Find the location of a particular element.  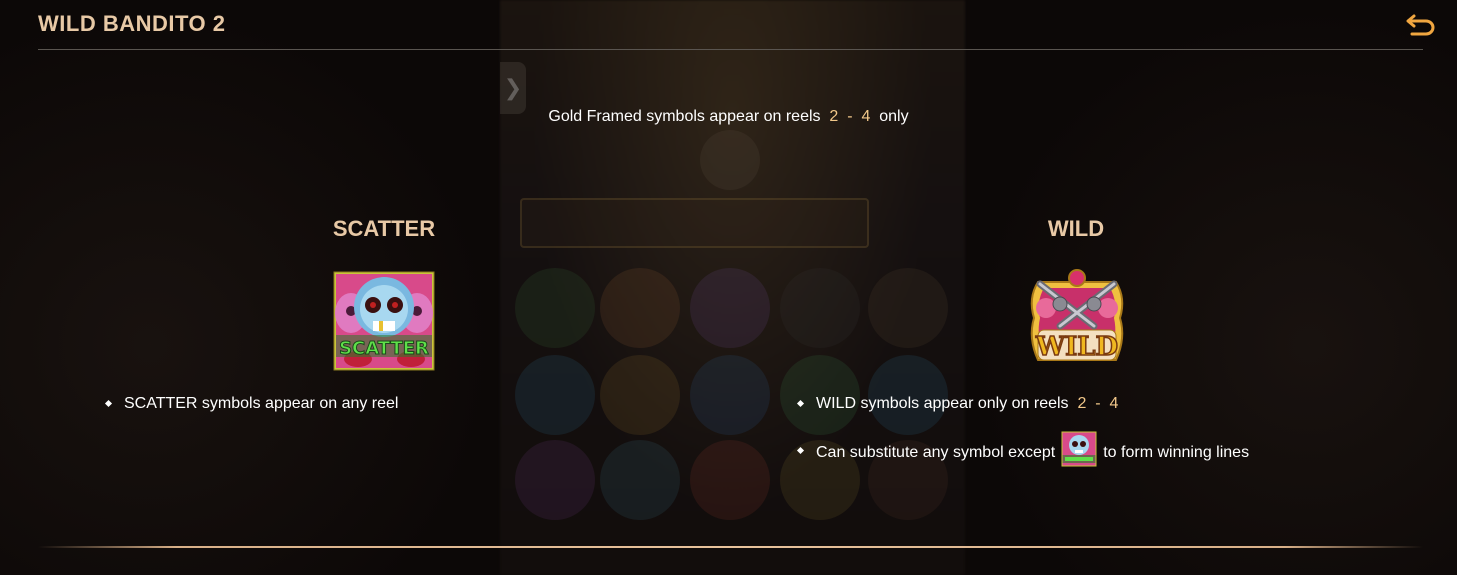

footer-divider is located at coordinates (730, 547).